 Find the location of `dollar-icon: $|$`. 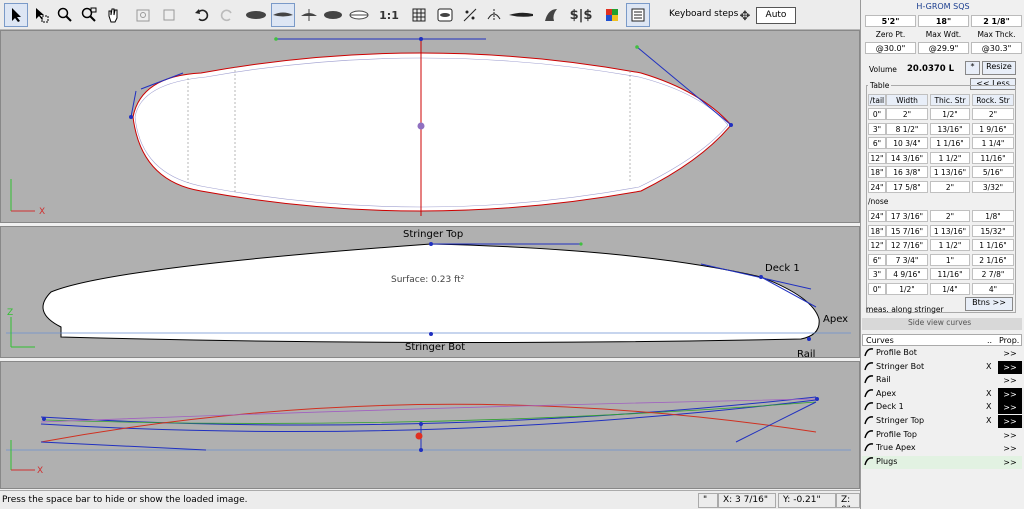

dollar-icon: $|$ is located at coordinates (581, 15).